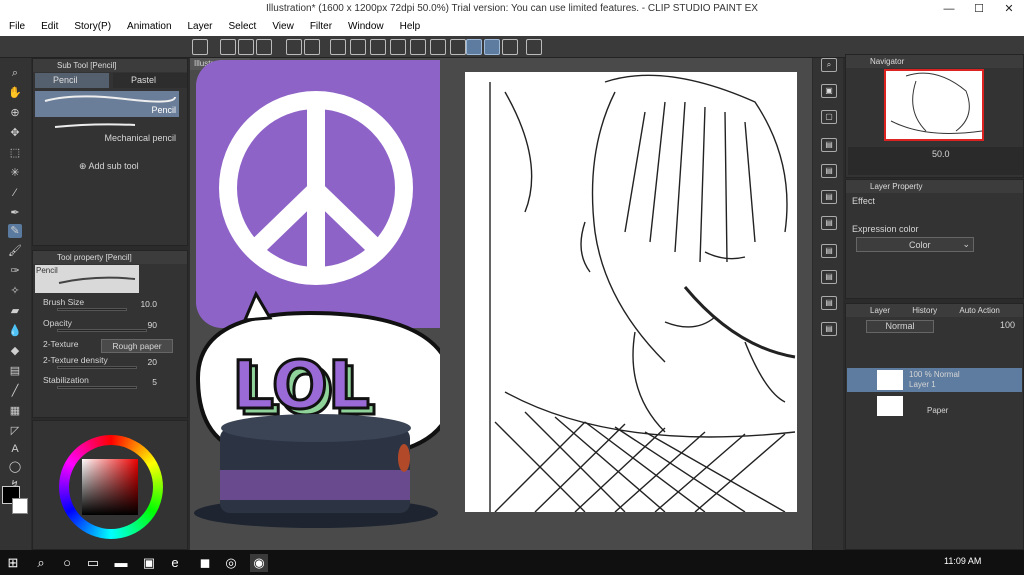 Image resolution: width=1024 pixels, height=575 pixels. I want to click on snap-grid-icon, so click(510, 47).